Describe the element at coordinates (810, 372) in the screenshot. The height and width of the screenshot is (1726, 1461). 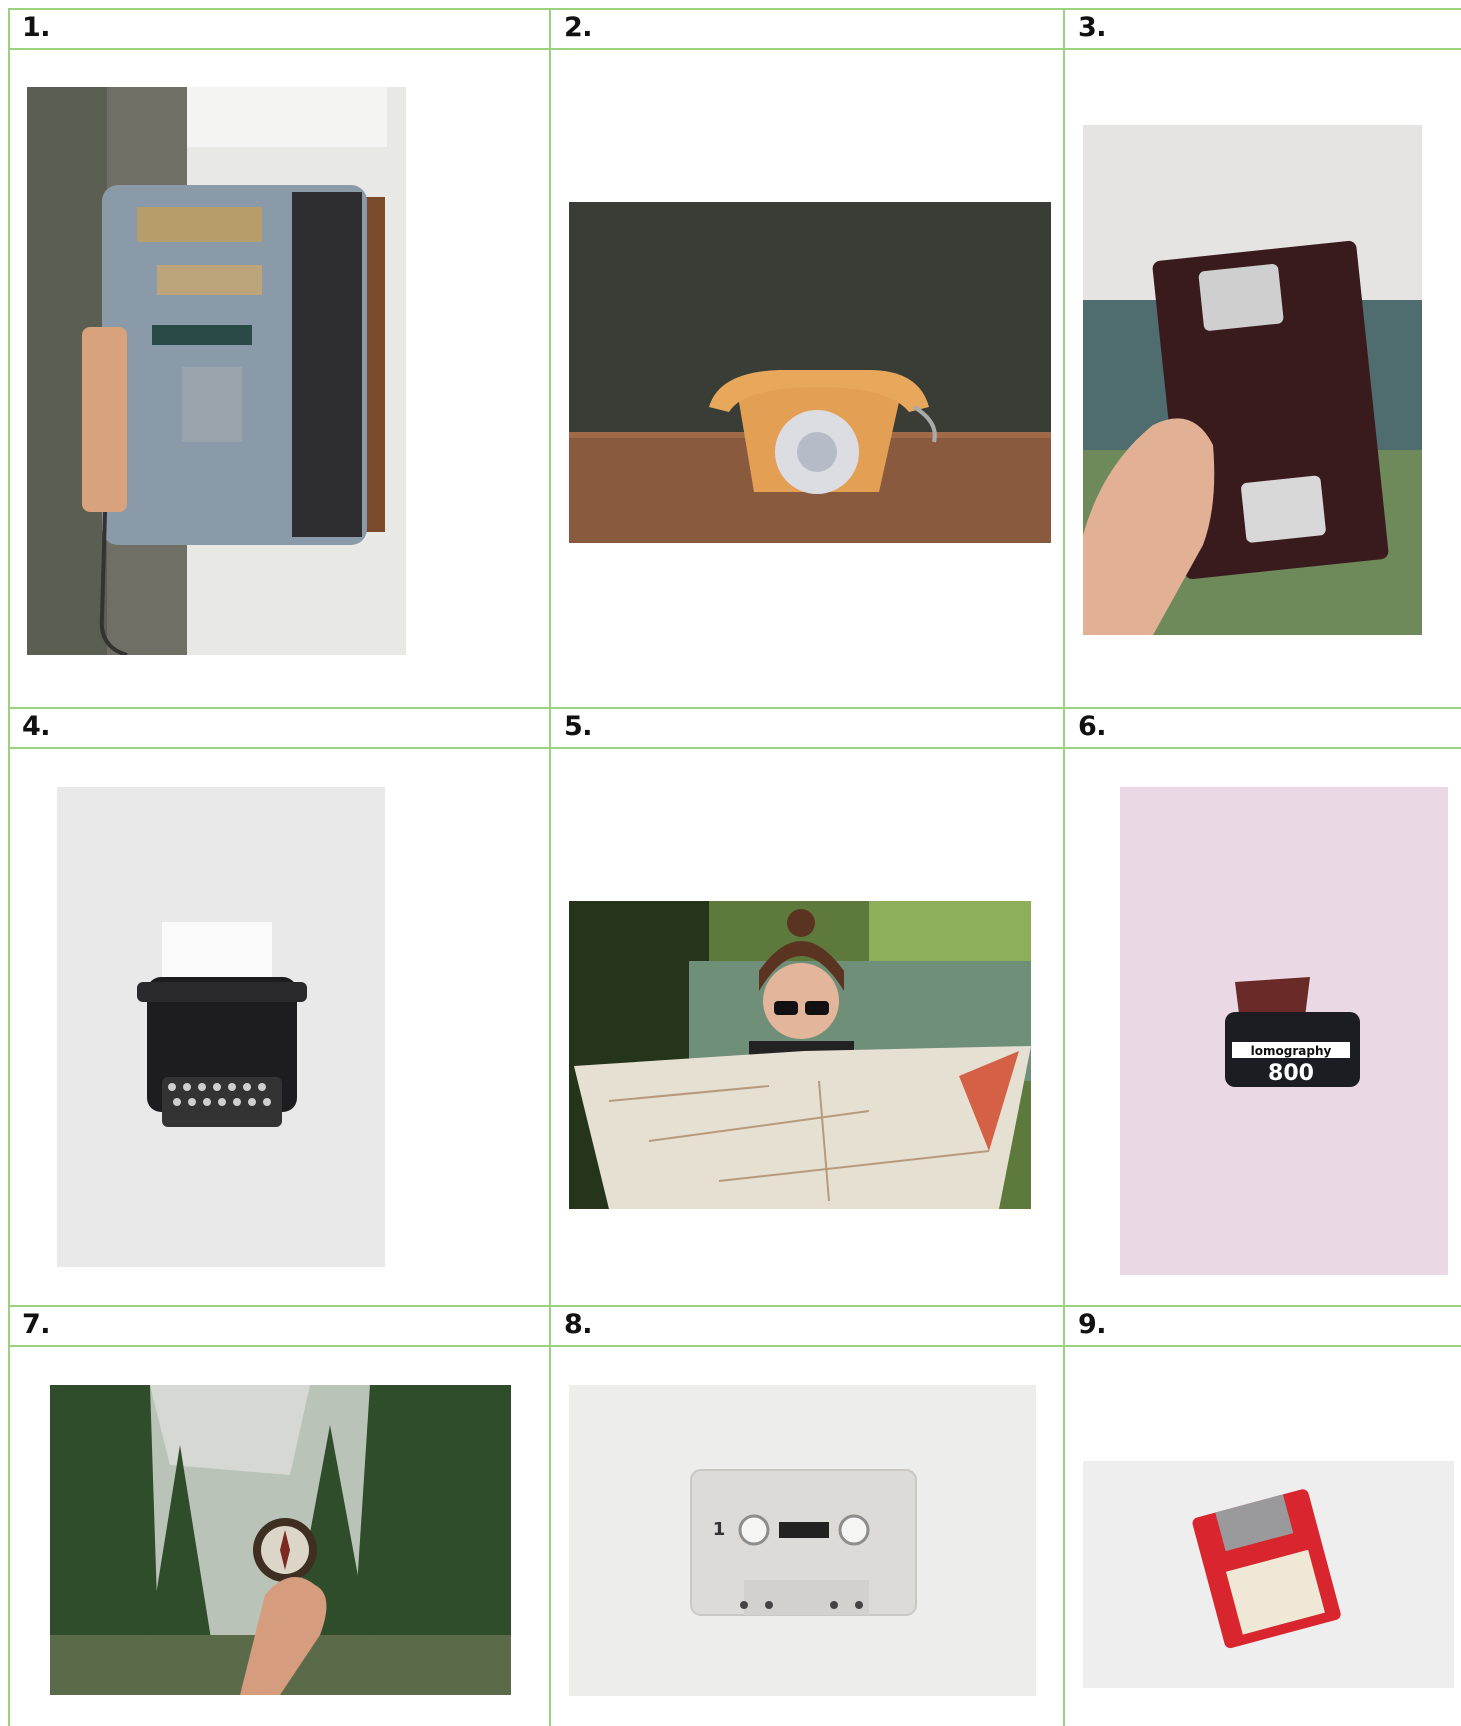
I see `rotary-phone-photo` at that location.